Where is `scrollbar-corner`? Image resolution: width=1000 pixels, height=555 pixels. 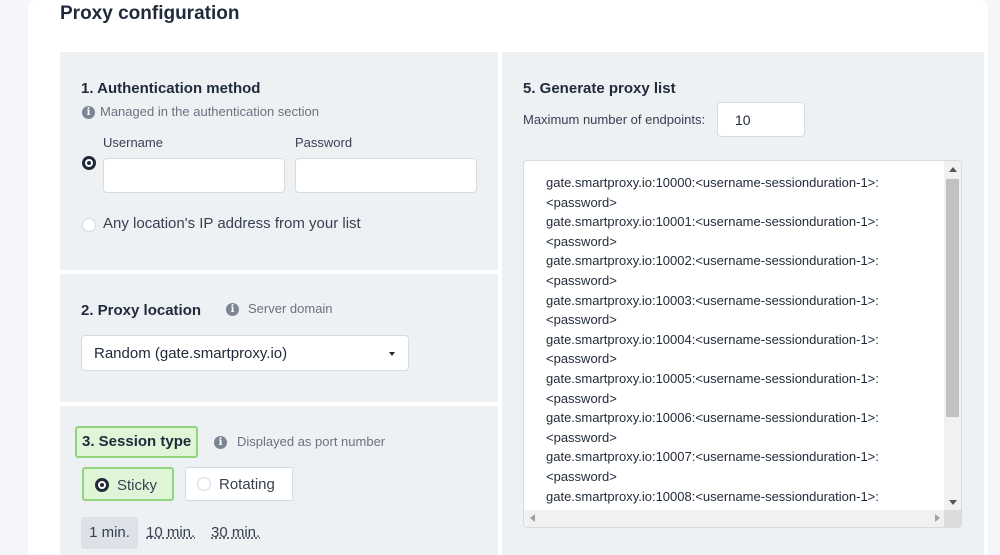 scrollbar-corner is located at coordinates (952, 518).